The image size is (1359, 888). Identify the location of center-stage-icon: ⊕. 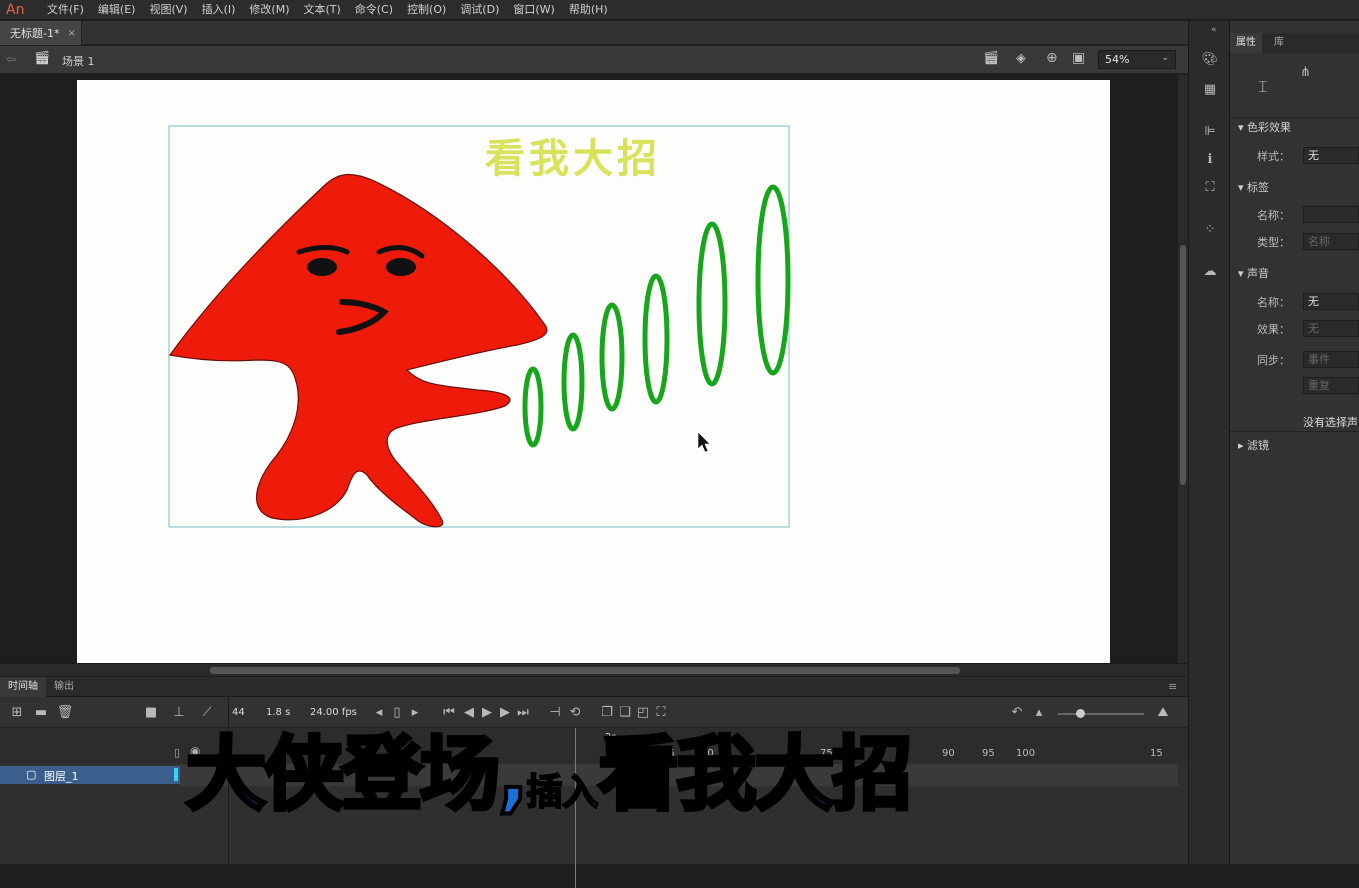
(1052, 58).